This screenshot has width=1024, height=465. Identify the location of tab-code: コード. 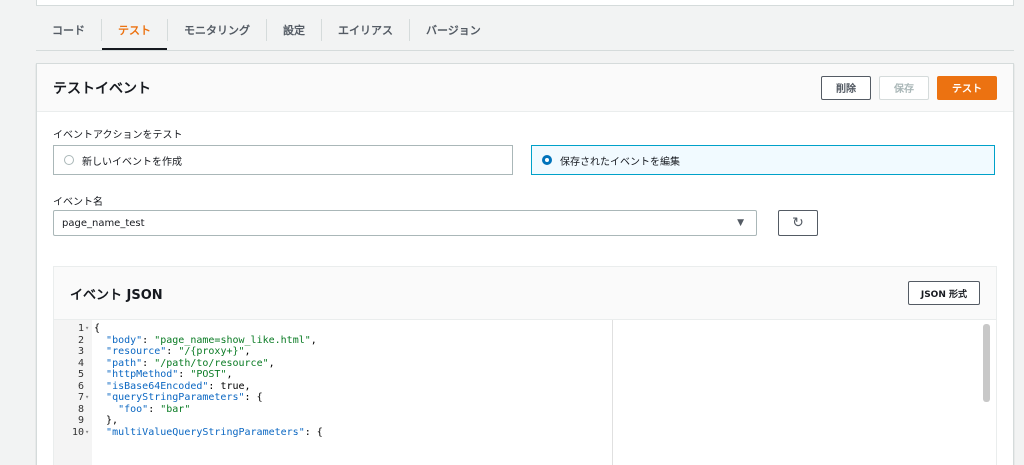
(68, 30).